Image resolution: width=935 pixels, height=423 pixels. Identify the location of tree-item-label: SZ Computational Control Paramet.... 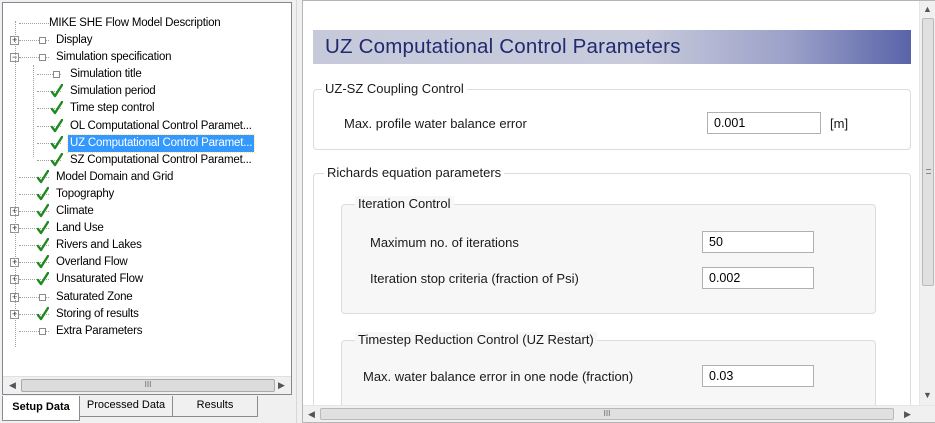
(161, 159).